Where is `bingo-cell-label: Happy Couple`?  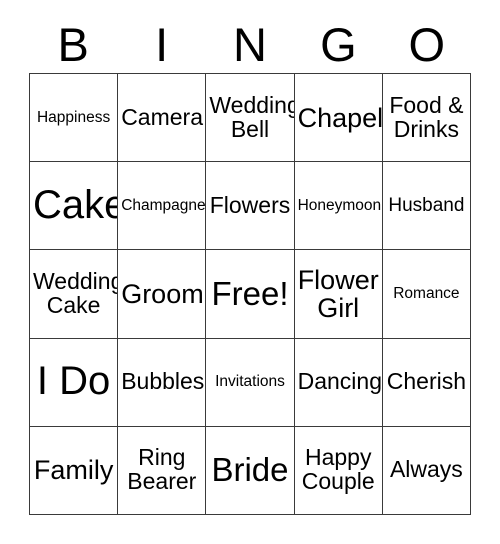 bingo-cell-label: Happy Couple is located at coordinates (338, 469).